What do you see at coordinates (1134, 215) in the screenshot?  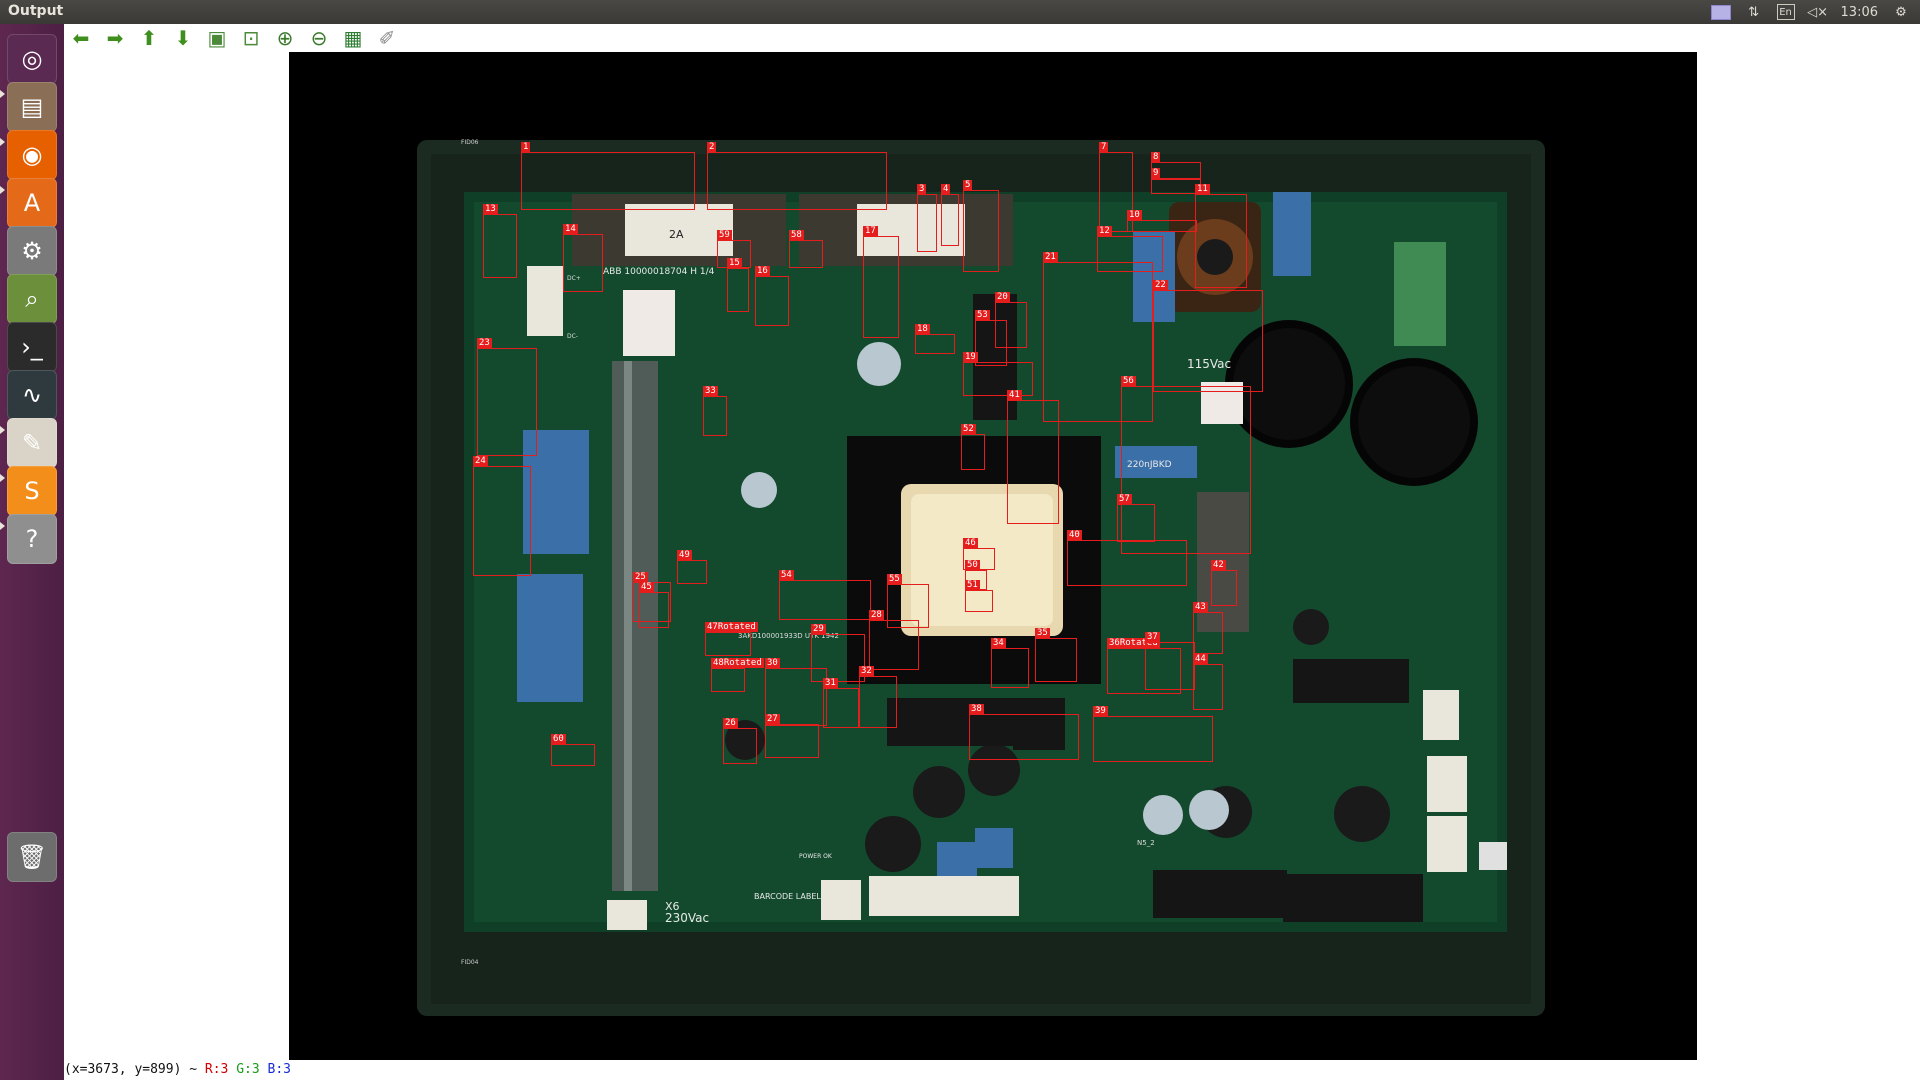 I see `detection-label: 10` at bounding box center [1134, 215].